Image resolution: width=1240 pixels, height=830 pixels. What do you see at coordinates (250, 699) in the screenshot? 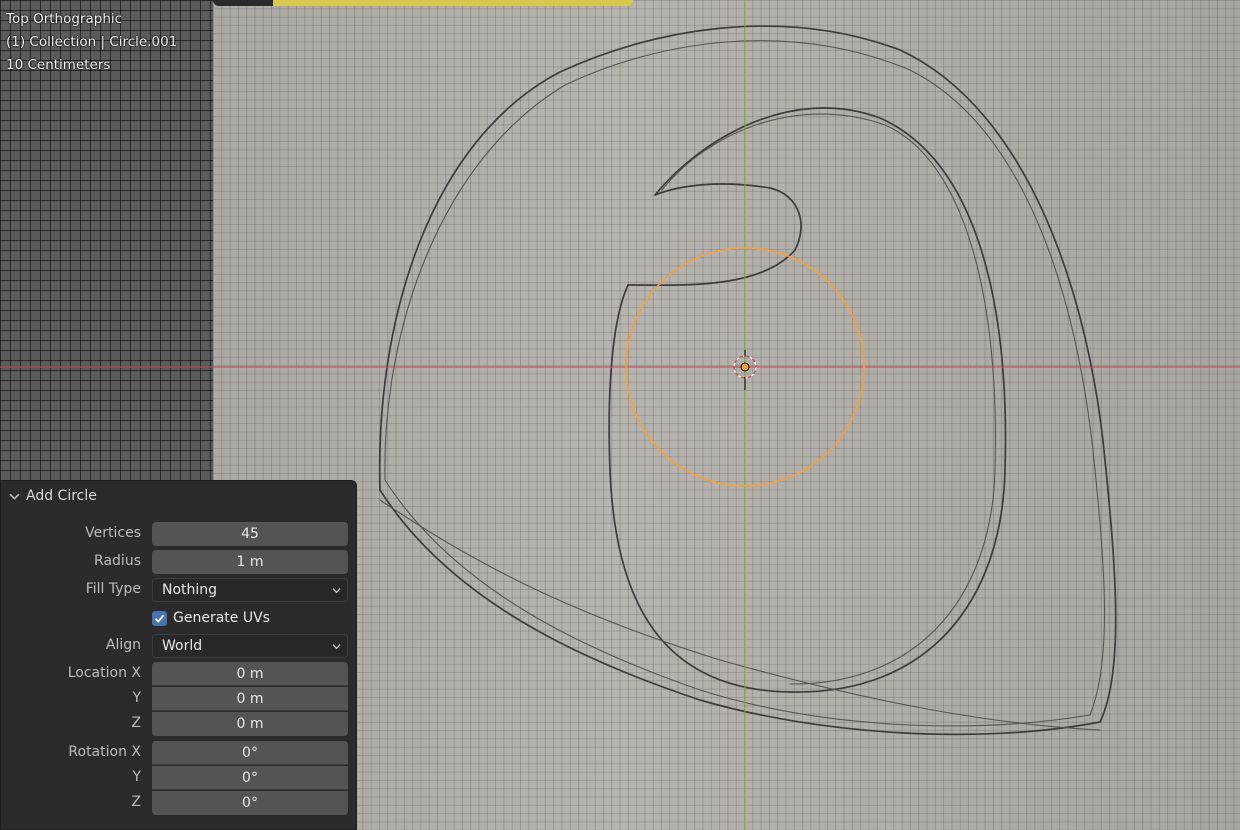
I see `location-y-field: 0 m` at bounding box center [250, 699].